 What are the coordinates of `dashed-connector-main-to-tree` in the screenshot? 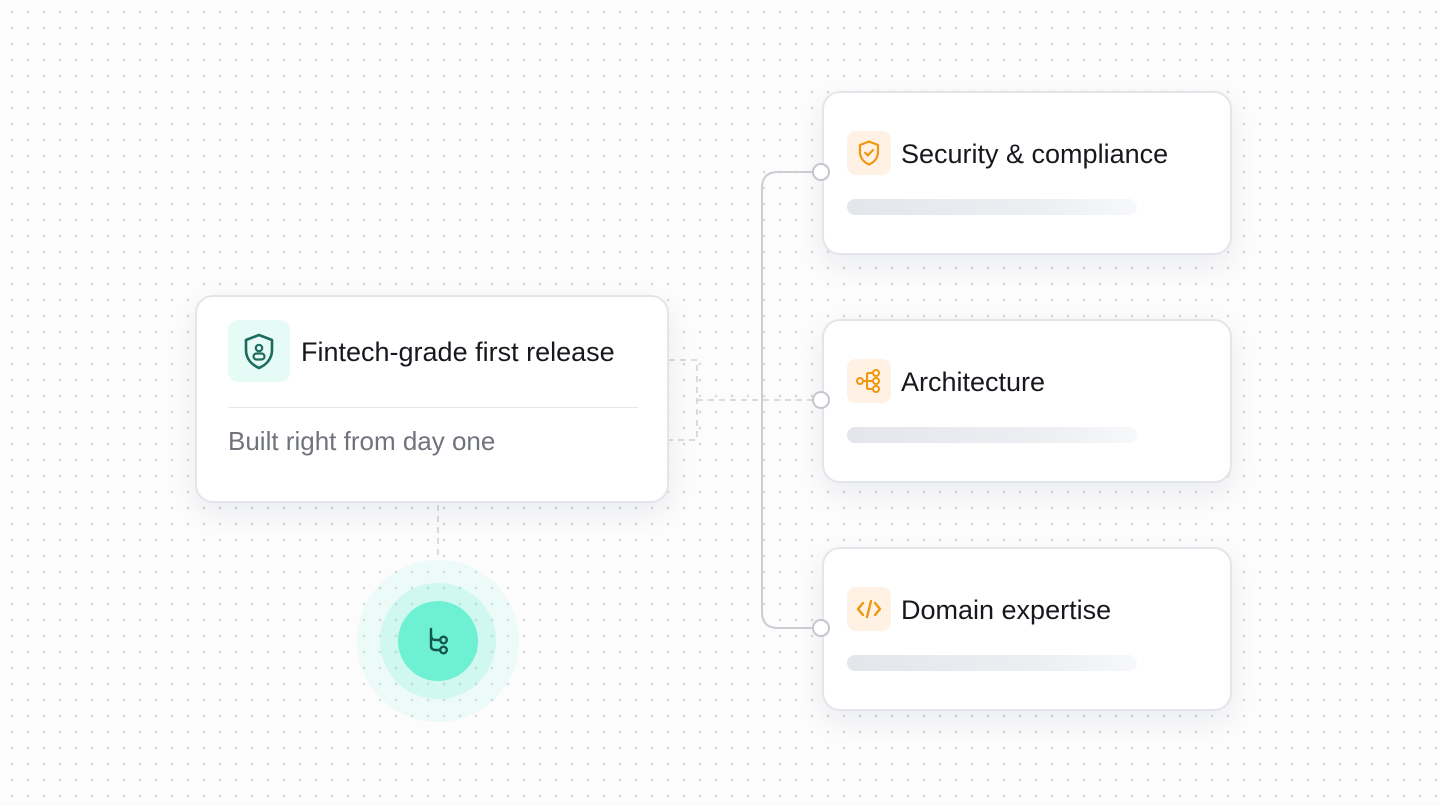 It's located at (741, 400).